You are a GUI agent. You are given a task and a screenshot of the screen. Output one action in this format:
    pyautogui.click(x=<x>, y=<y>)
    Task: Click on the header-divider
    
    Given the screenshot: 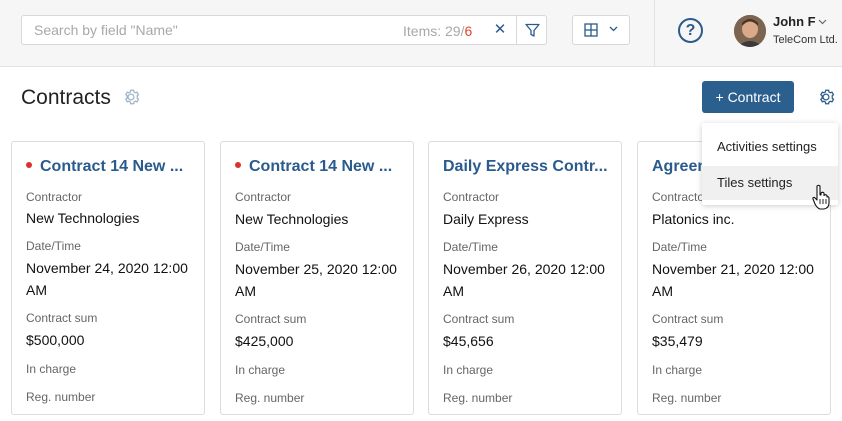 What is the action you would take?
    pyautogui.click(x=654, y=33)
    